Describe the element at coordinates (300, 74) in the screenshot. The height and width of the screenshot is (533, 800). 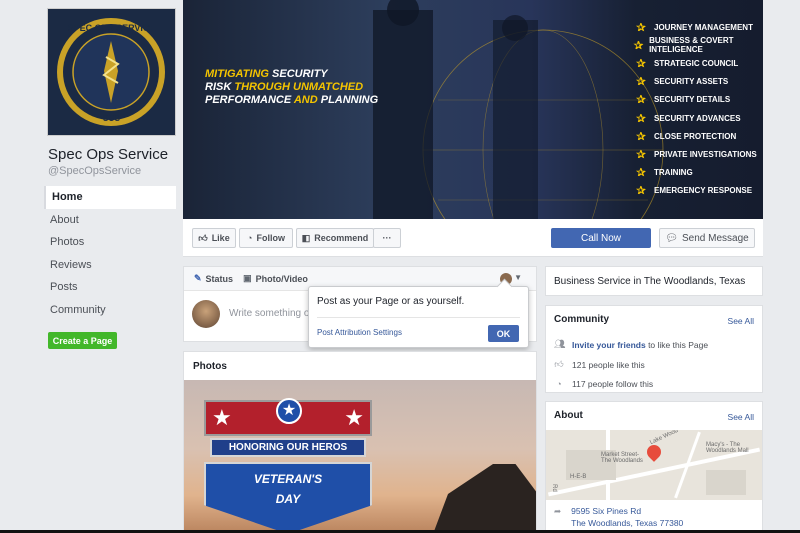
I see `slogan-word: SECURITY` at that location.